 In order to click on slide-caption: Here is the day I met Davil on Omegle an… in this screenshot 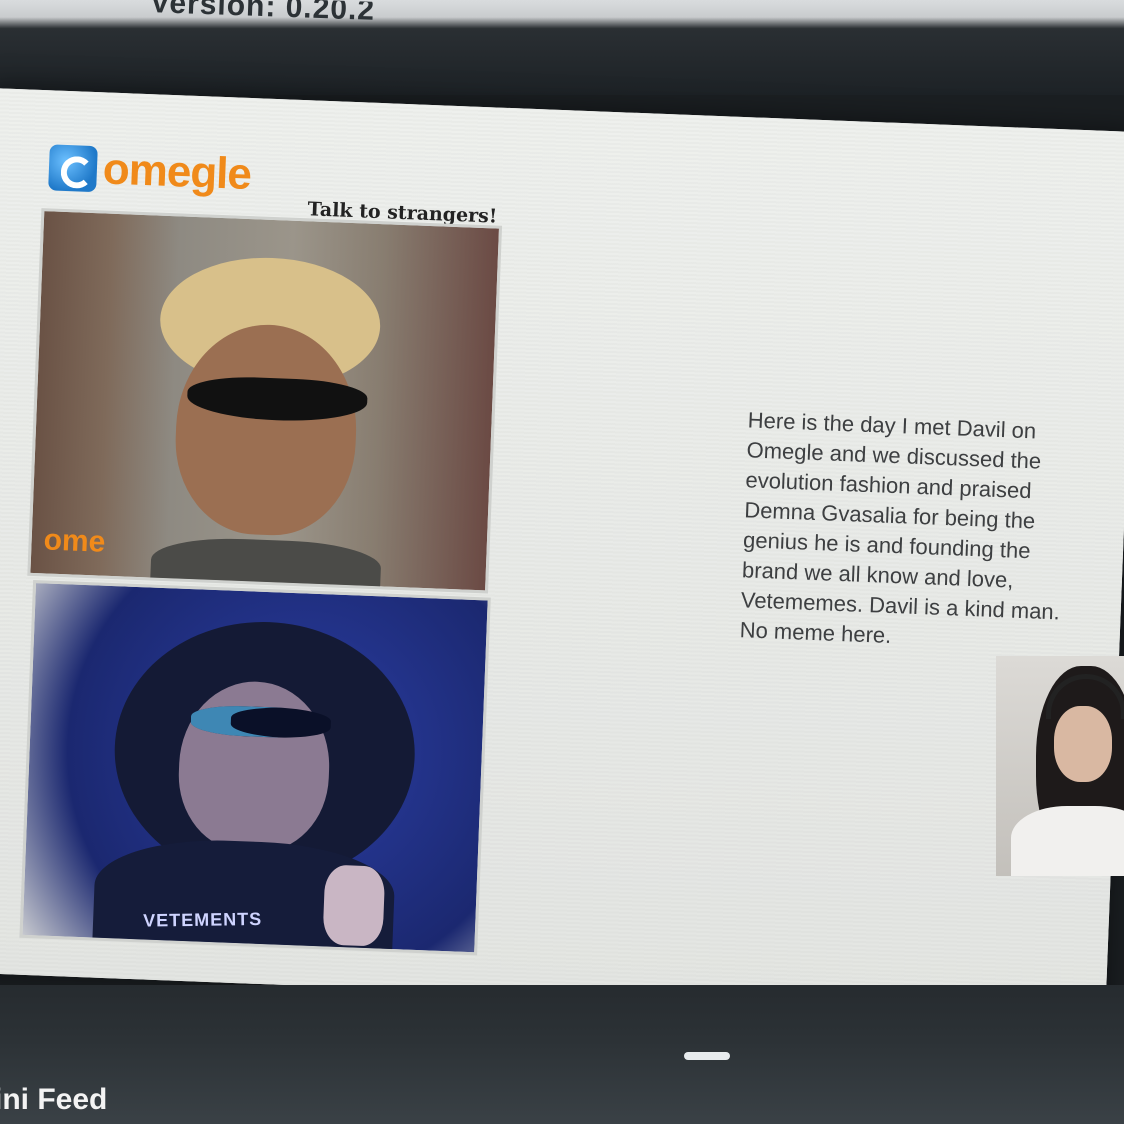, I will do `click(900, 527)`.